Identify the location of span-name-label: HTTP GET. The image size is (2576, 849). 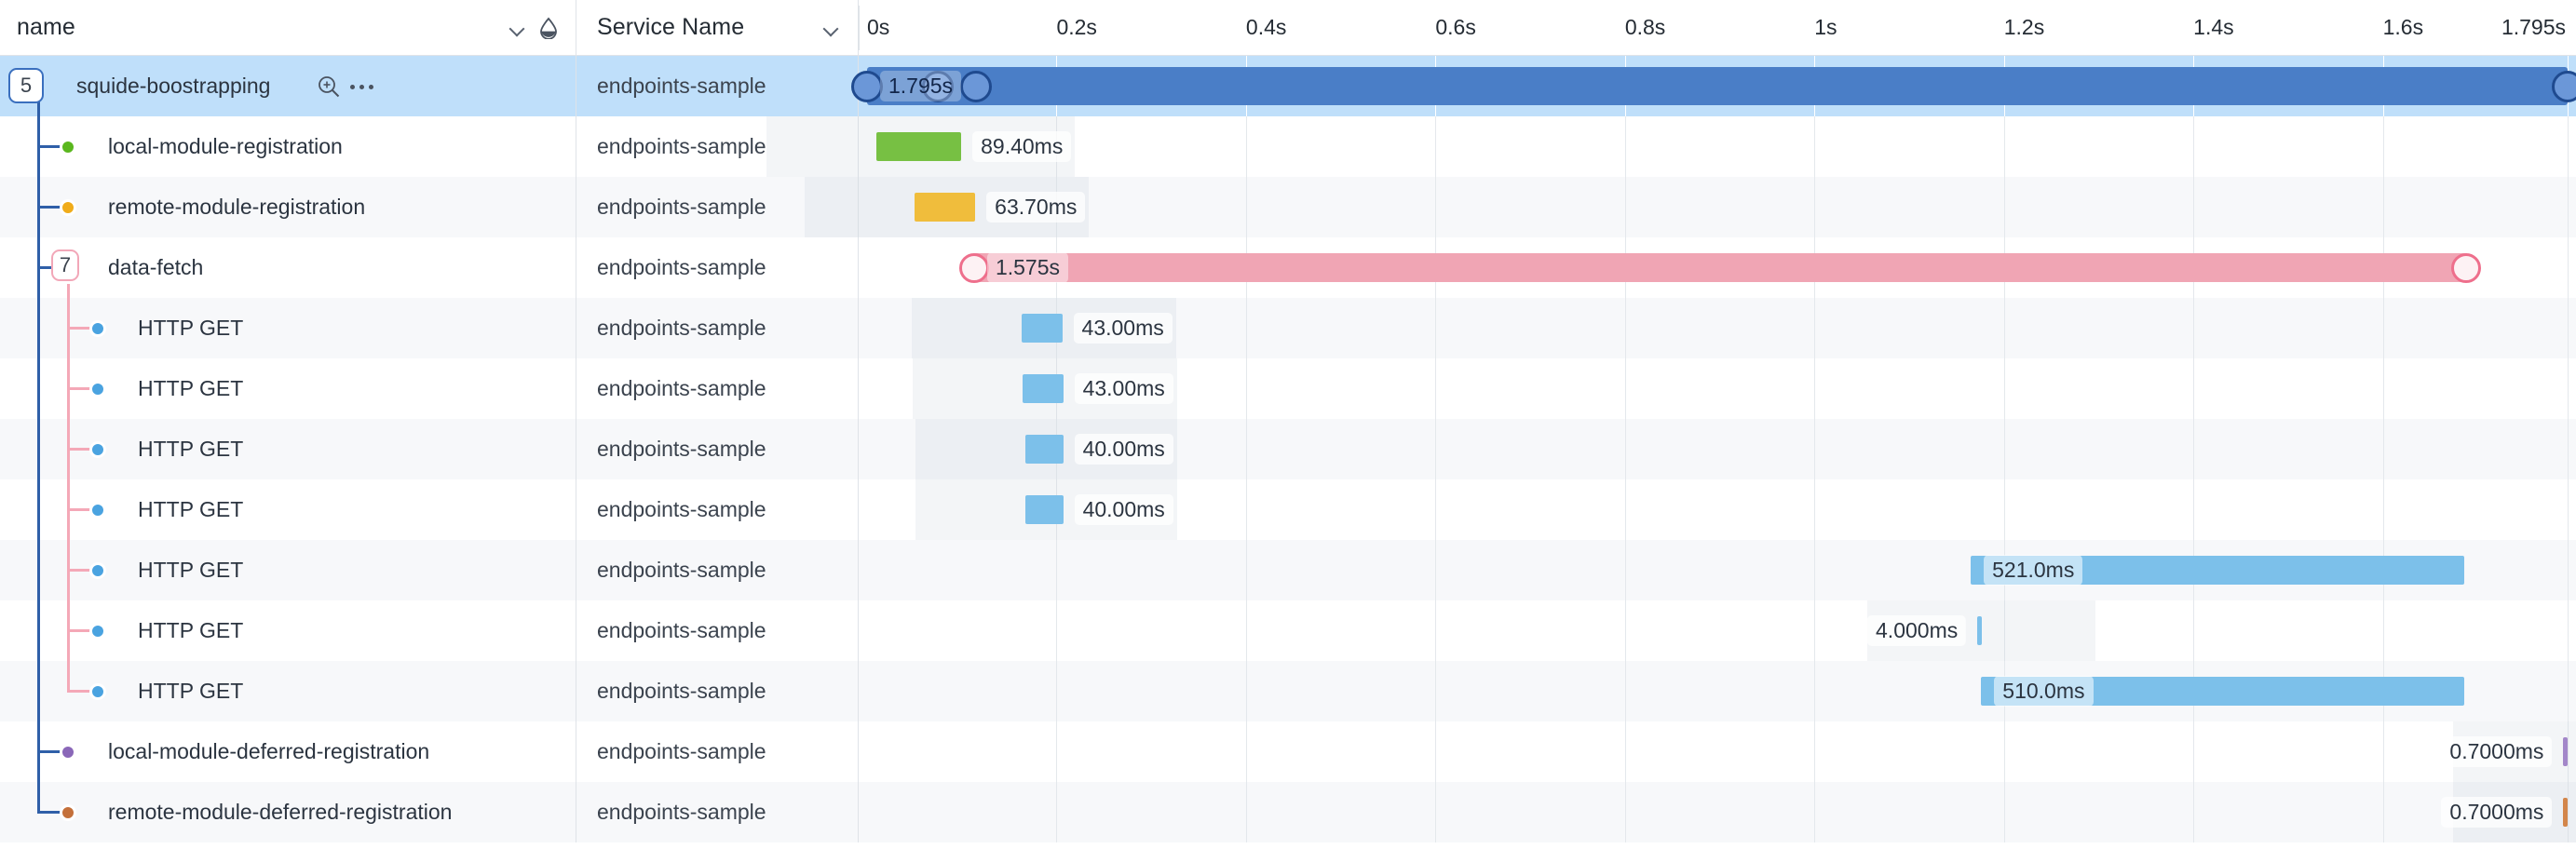
(191, 328).